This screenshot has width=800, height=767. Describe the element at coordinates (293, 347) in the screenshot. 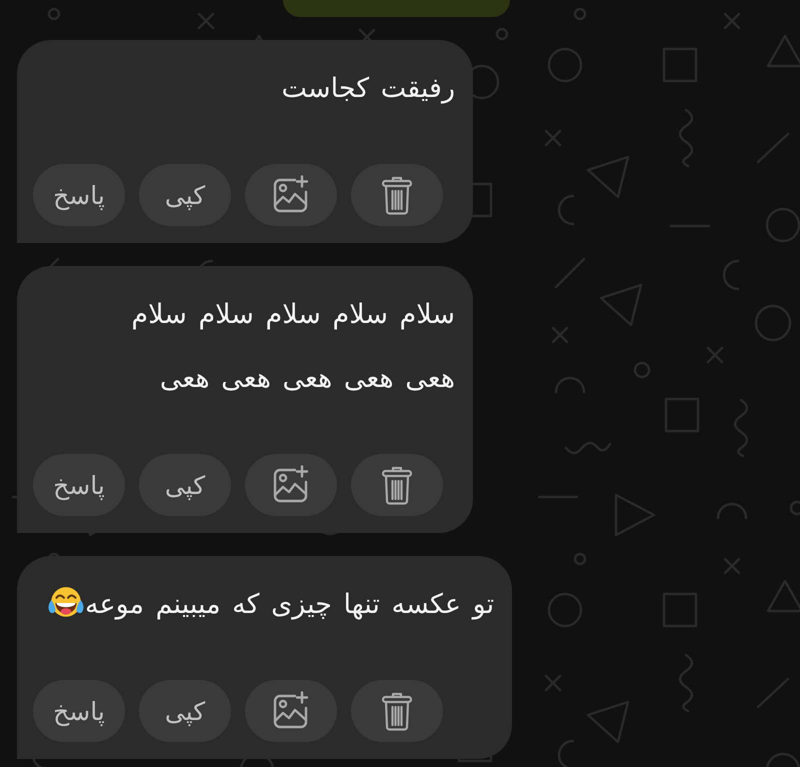

I see `message-text: سلام سلام سلام سلام سلام هعی هعی هعی هعی هعی` at that location.